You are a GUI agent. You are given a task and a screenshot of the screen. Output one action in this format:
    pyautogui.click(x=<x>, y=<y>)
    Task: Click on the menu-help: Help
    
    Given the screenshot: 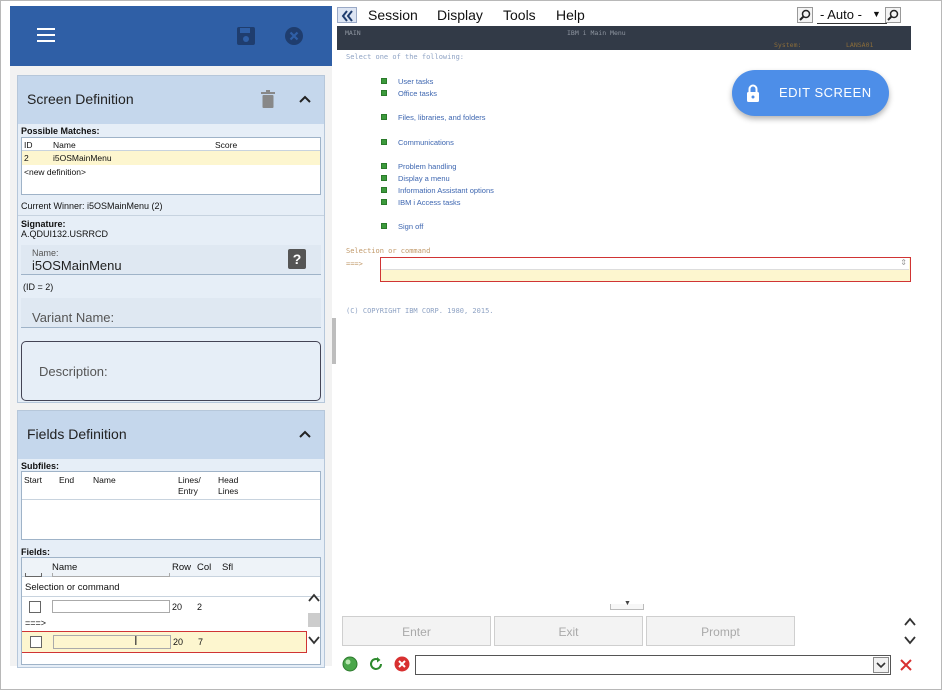 What is the action you would take?
    pyautogui.click(x=570, y=15)
    